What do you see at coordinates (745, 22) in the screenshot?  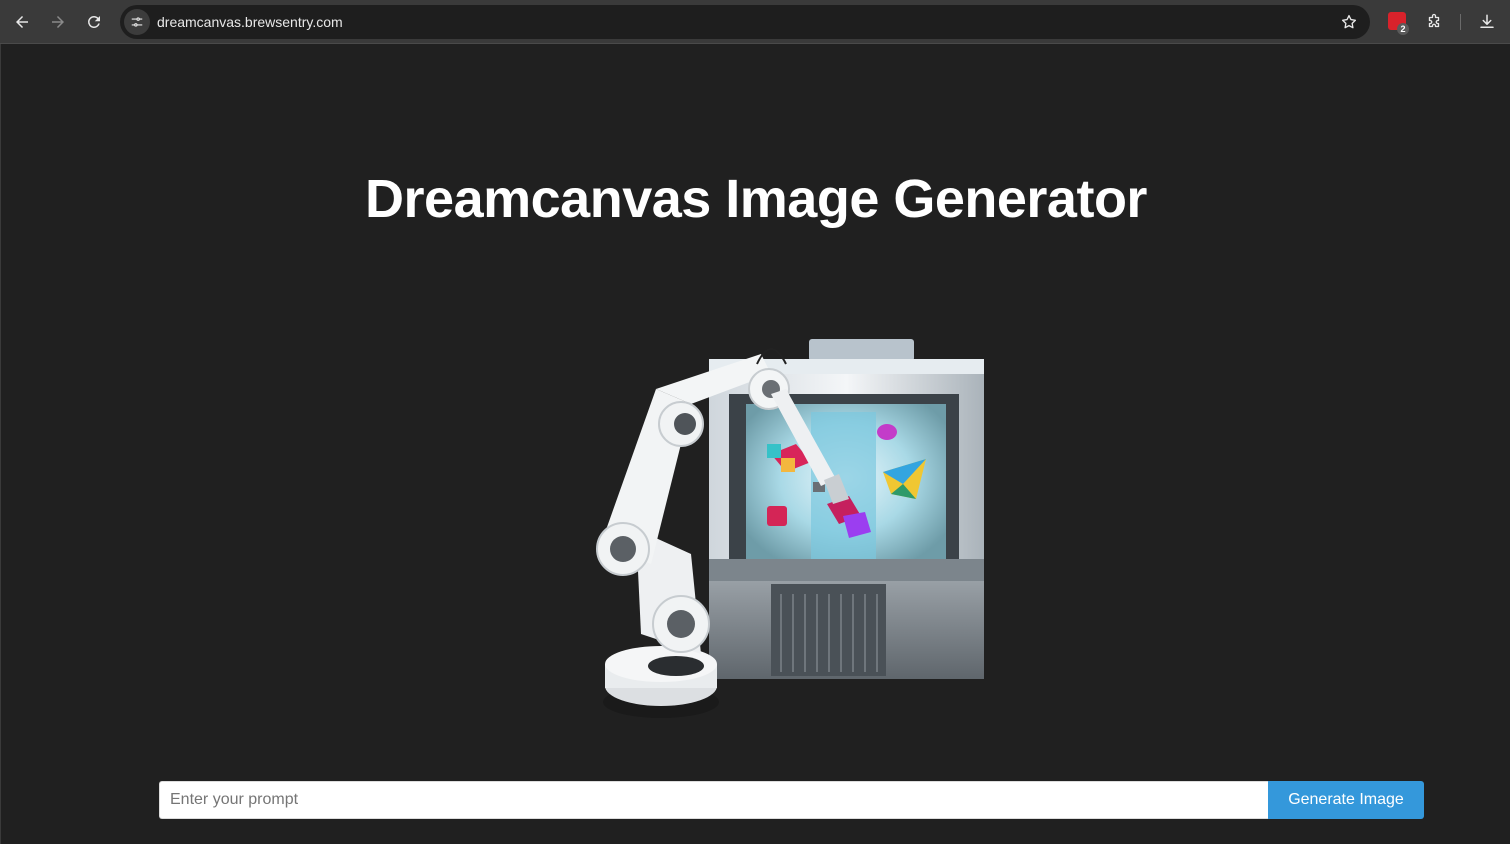 I see `address-bar: dreamcanvas.brewsentry.com` at bounding box center [745, 22].